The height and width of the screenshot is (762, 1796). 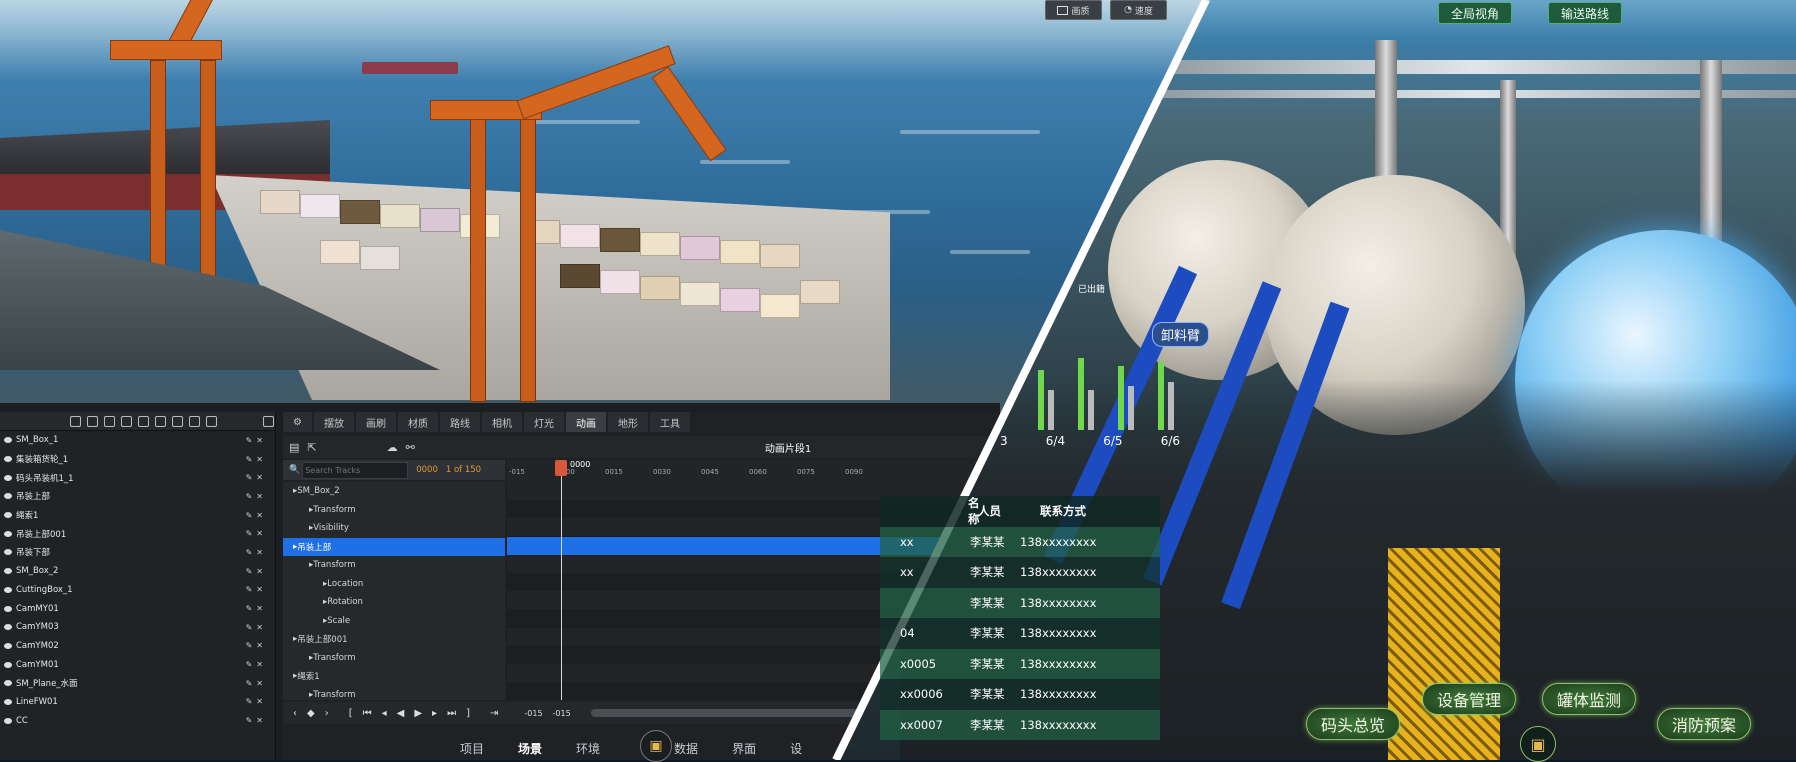 I want to click on tab-0: 摆放, so click(x=333, y=422).